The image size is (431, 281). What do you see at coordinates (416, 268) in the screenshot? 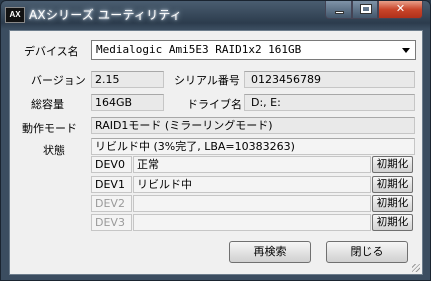
I see `resize-grip` at bounding box center [416, 268].